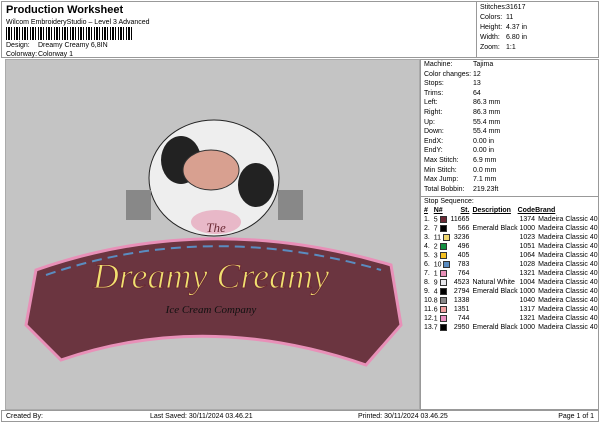 The height and width of the screenshot is (424, 600). Describe the element at coordinates (527, 273) in the screenshot. I see `thread-code: 1321` at that location.